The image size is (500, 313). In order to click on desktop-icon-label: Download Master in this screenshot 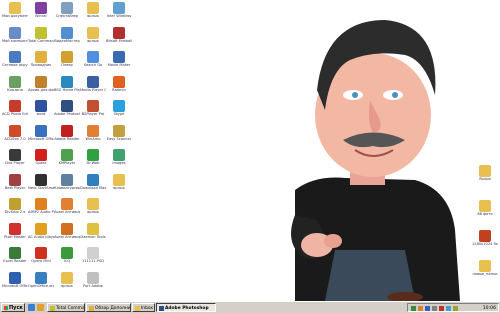, I will do `click(93, 187)`.